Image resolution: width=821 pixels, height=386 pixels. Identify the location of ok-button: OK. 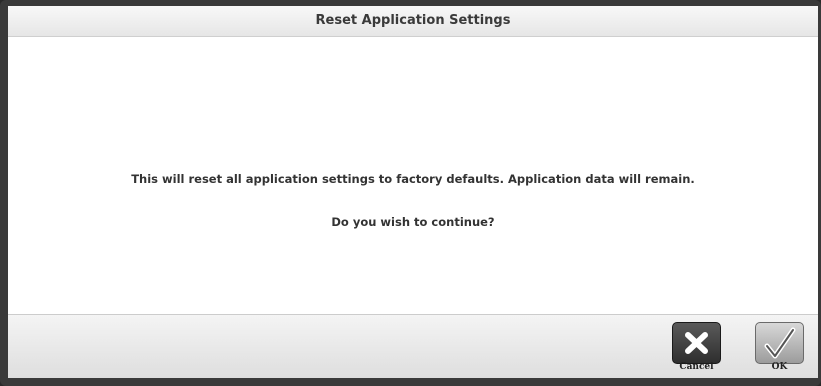
(779, 348).